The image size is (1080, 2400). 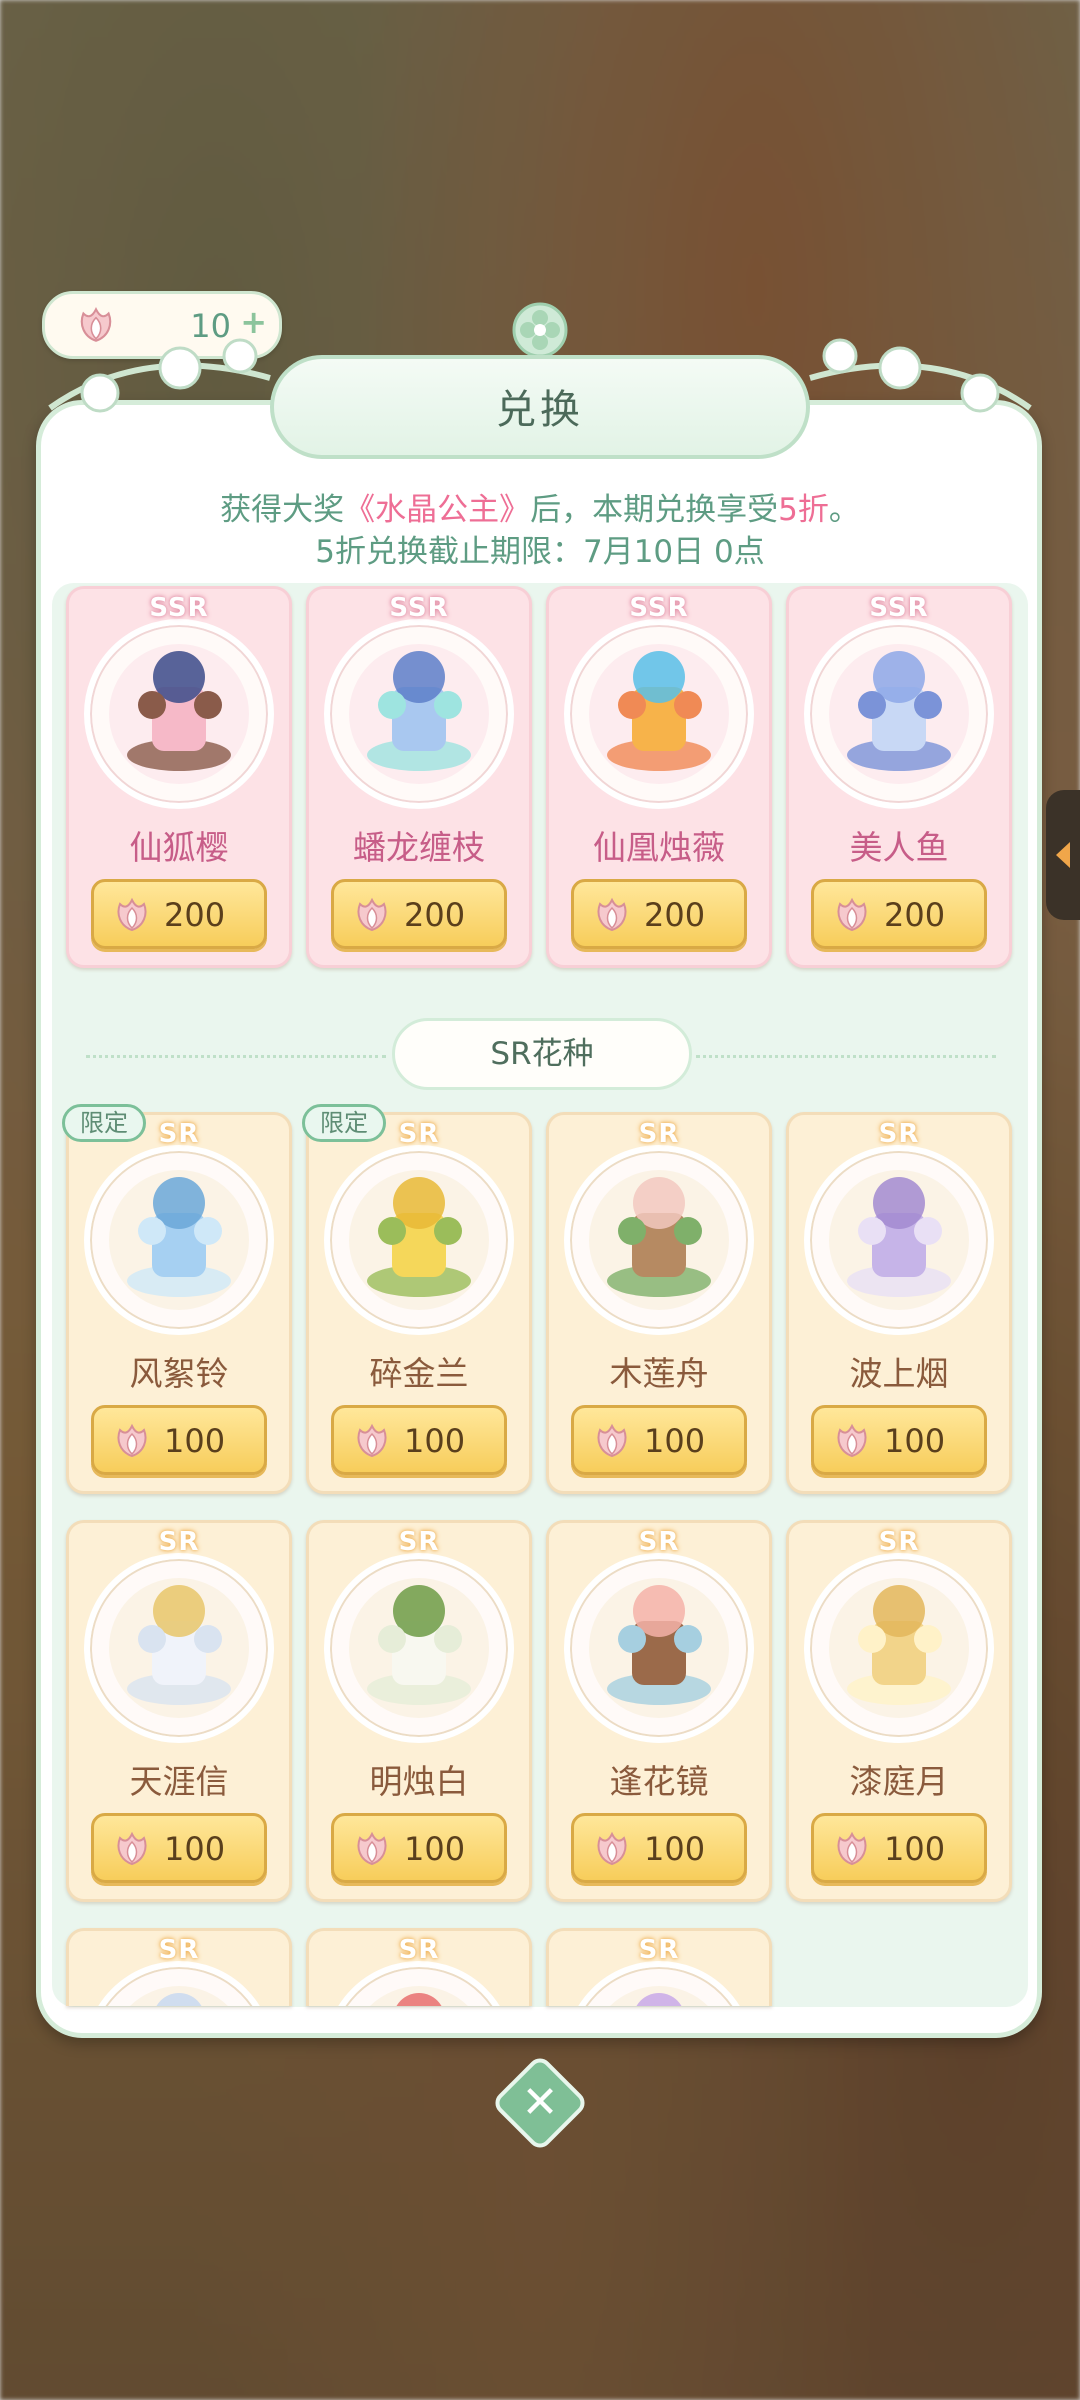 What do you see at coordinates (540, 330) in the screenshot?
I see `flower-ornament-icon` at bounding box center [540, 330].